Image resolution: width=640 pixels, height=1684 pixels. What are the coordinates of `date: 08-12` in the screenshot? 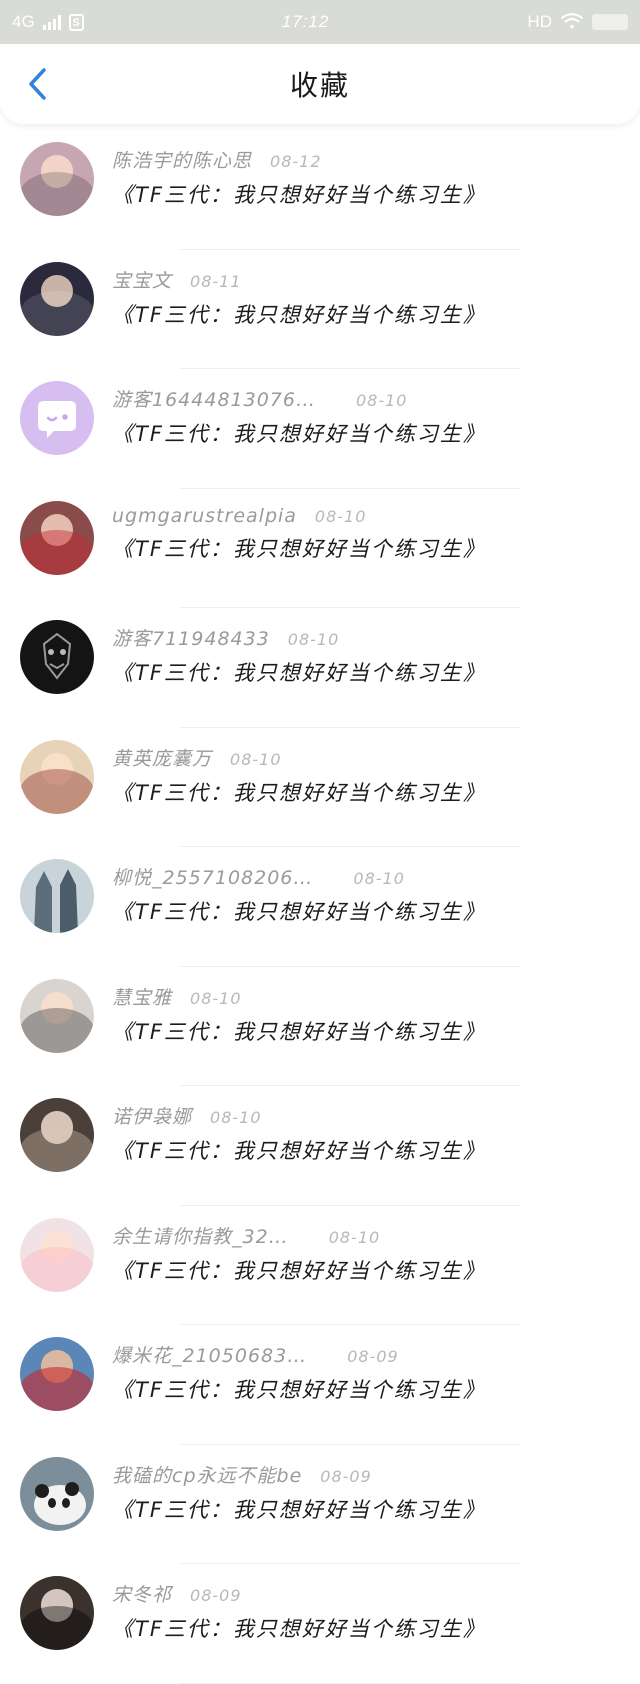 It's located at (296, 161).